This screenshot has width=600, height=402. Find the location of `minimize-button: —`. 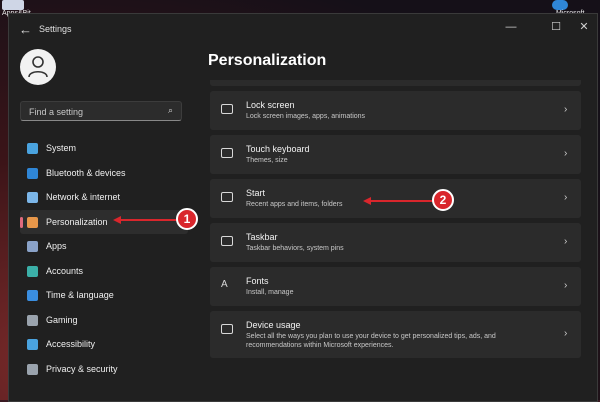

minimize-button: — is located at coordinates (511, 27).